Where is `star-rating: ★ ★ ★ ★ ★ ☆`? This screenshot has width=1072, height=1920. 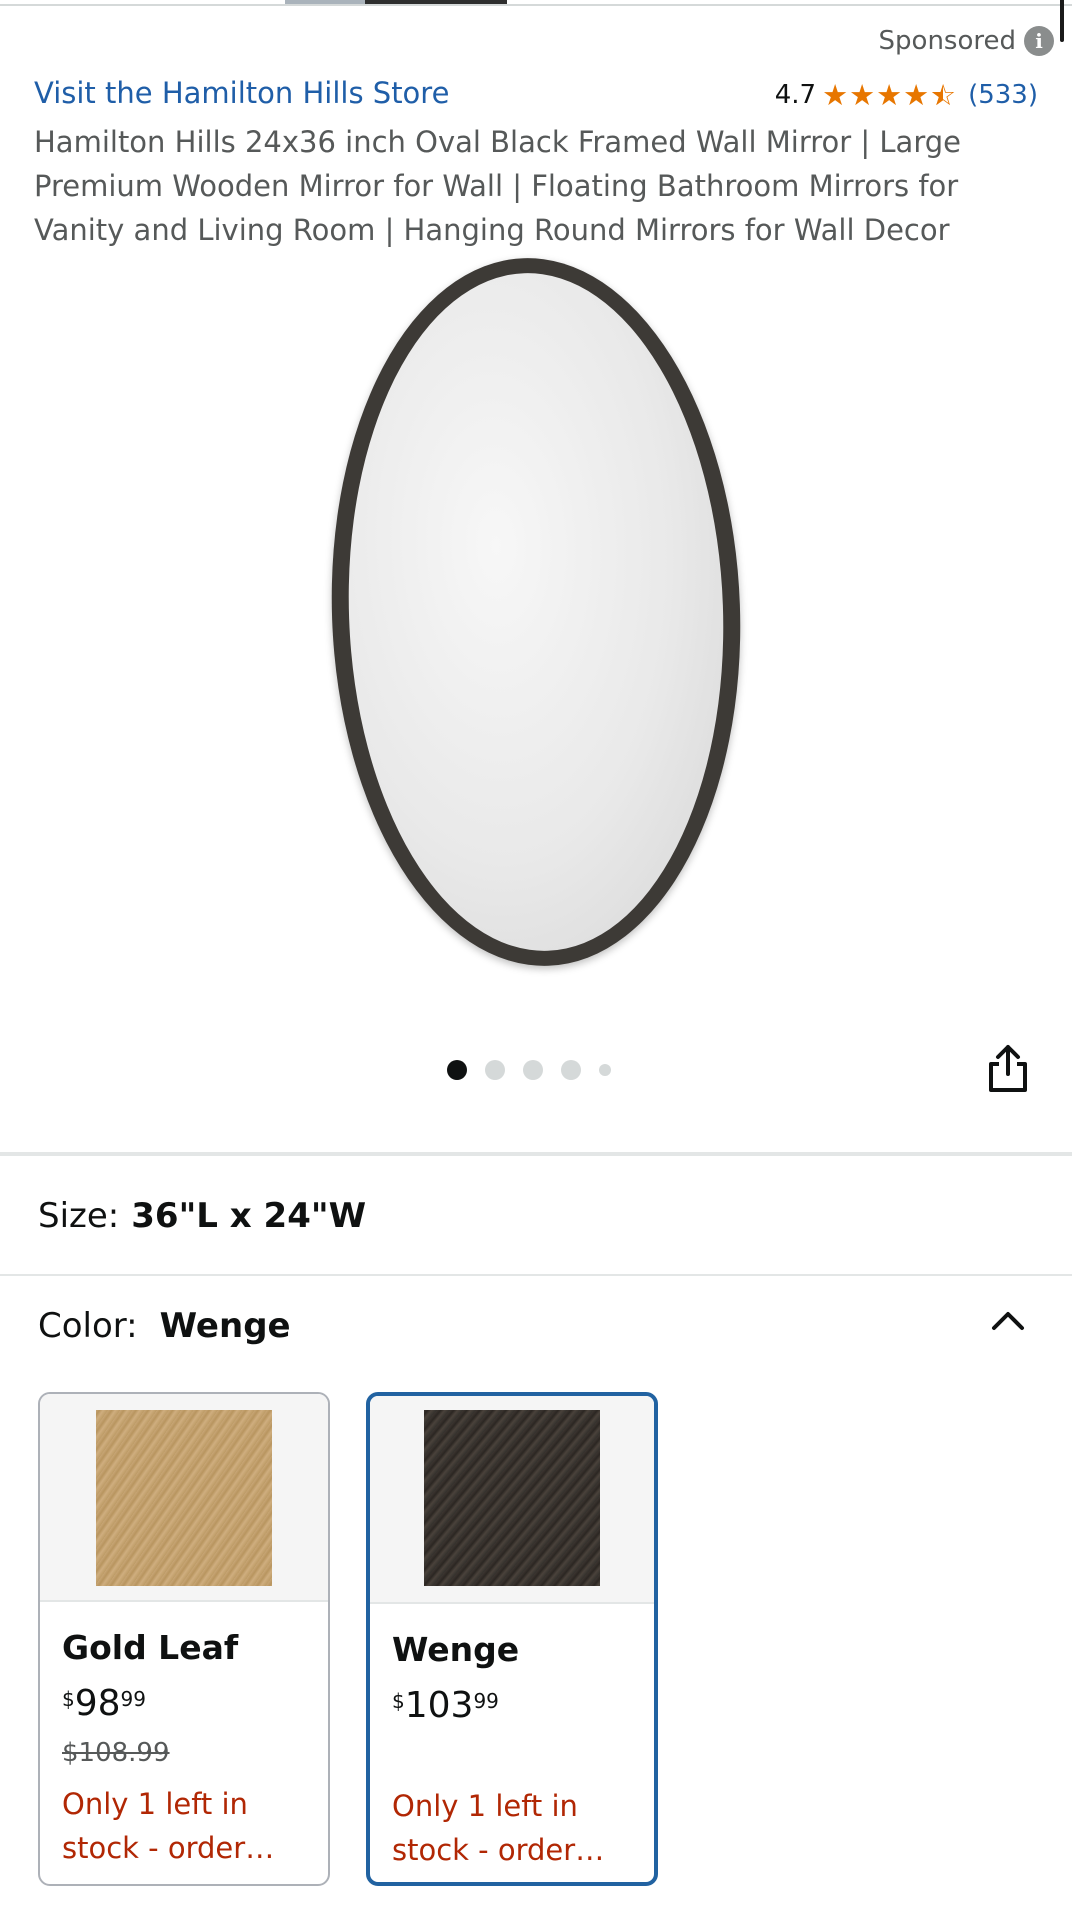
star-rating: ★ ★ ★ ★ ★ ☆ is located at coordinates (889, 94).